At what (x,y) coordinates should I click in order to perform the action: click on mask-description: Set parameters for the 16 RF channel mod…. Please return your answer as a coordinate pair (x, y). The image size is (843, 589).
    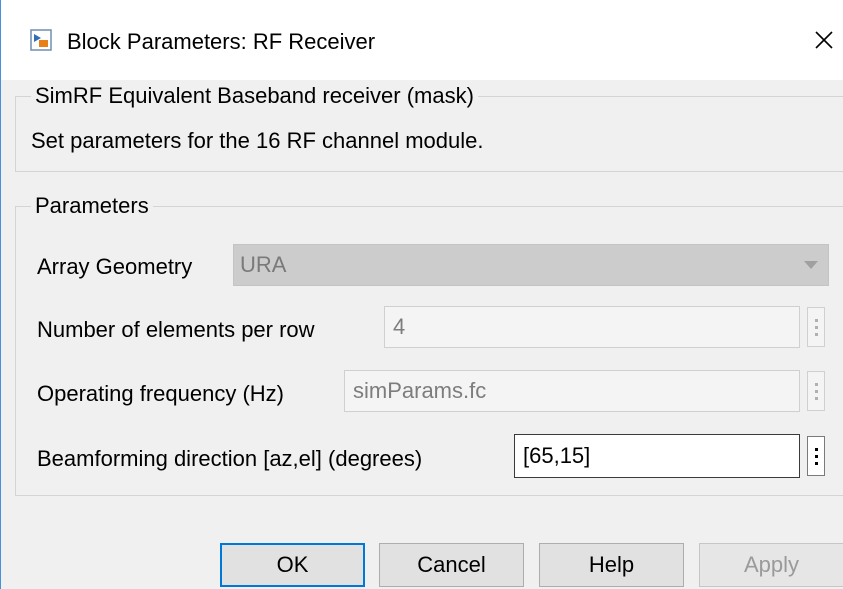
    Looking at the image, I should click on (257, 140).